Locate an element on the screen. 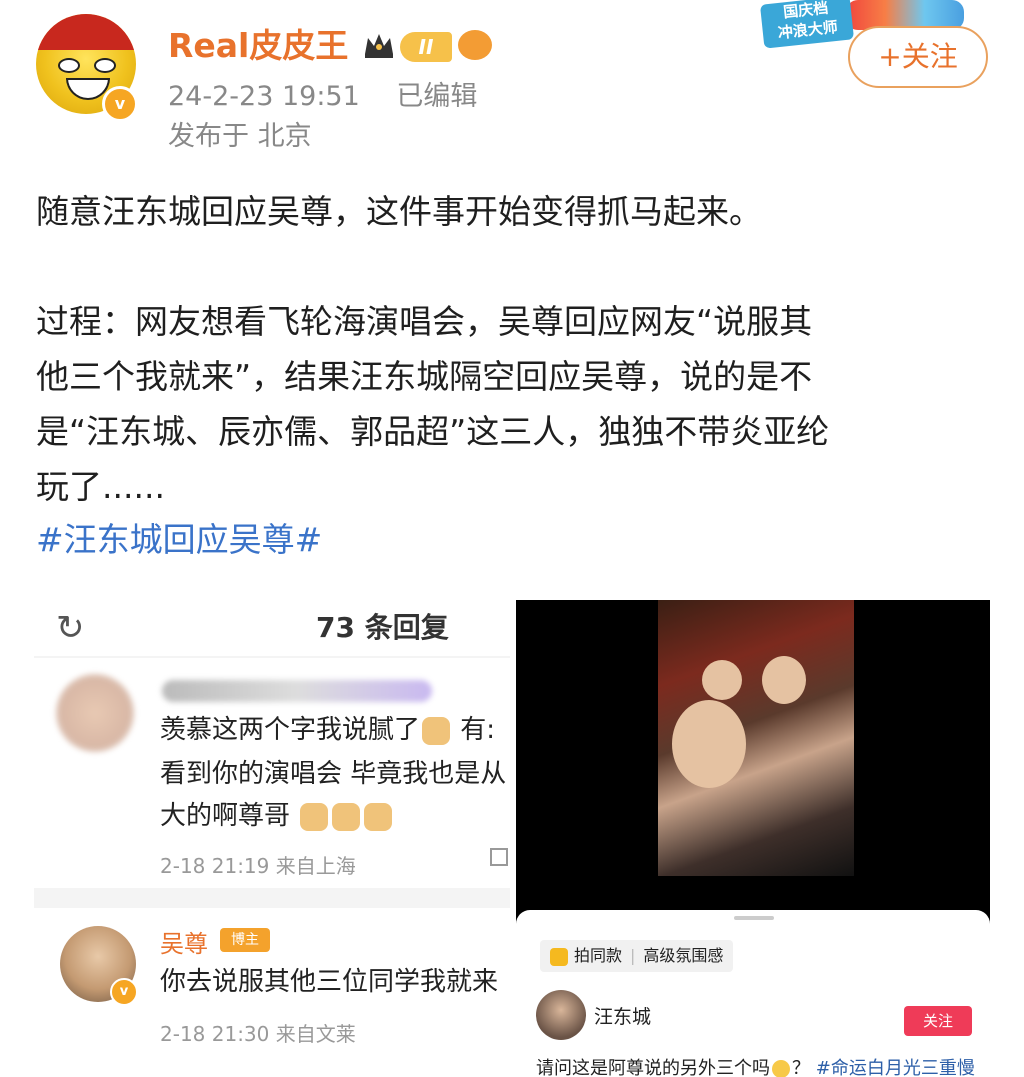 This screenshot has height=1077, width=1024. comments-header: ↻ 73 条回复 is located at coordinates (272, 626).